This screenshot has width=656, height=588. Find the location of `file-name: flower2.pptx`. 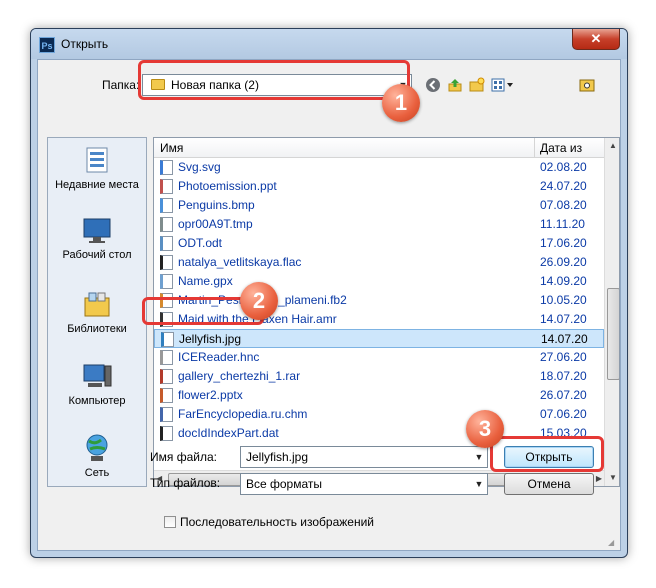

file-name: flower2.pptx is located at coordinates (210, 395).